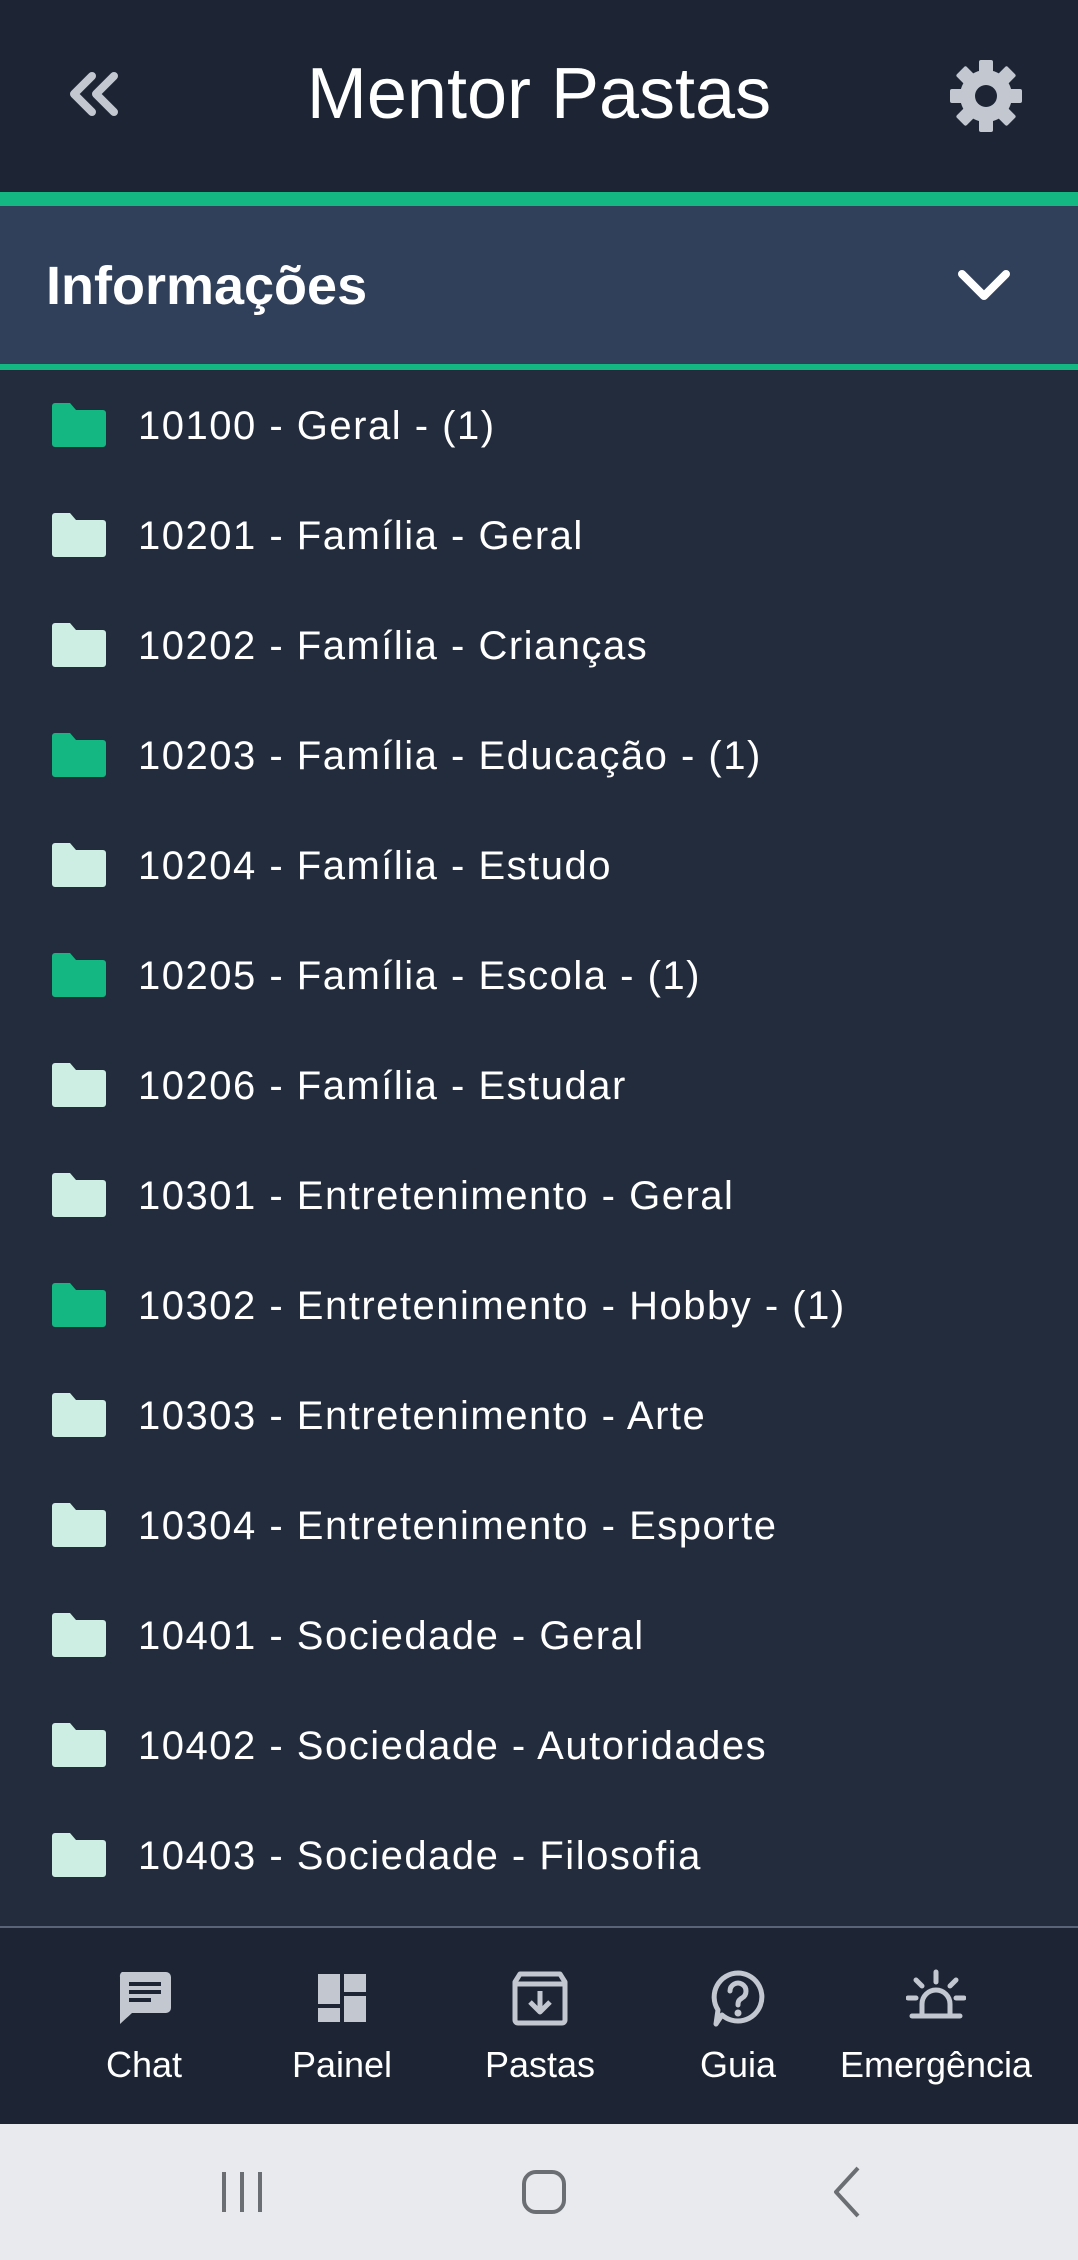  What do you see at coordinates (422, 1416) in the screenshot?
I see `folder-label: 10303 - Entretenimento - Arte` at bounding box center [422, 1416].